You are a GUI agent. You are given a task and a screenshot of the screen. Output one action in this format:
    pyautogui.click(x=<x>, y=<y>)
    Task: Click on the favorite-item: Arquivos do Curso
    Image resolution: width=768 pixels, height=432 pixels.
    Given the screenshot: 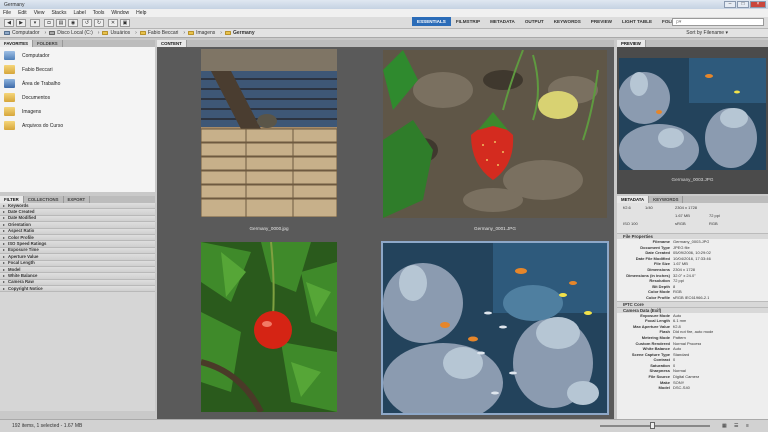 What is the action you would take?
    pyautogui.click(x=33, y=125)
    